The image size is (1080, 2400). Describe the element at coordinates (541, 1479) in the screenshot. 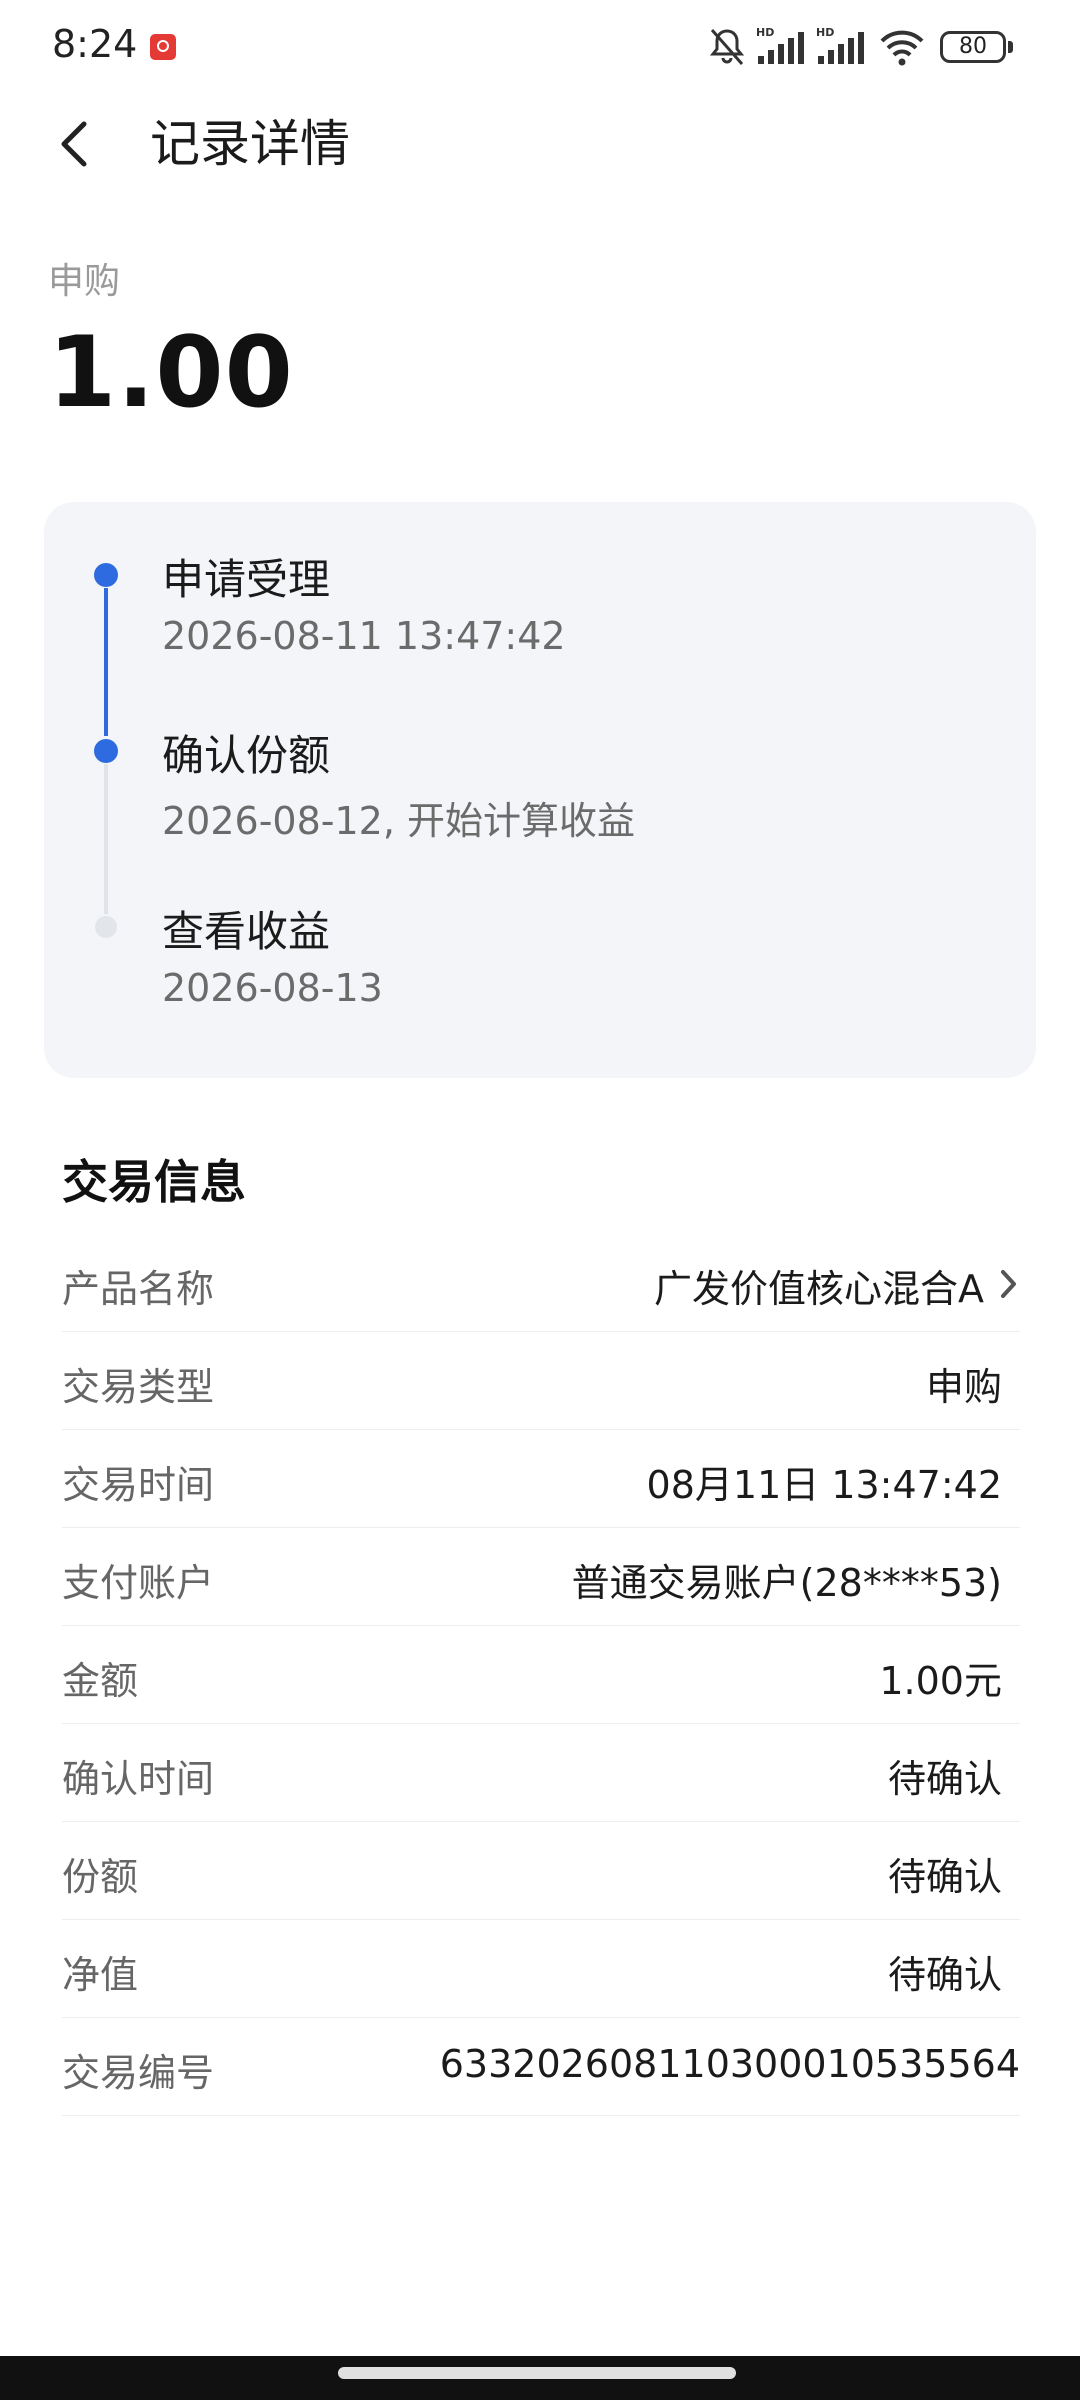

I see `info-row: 交易时间 08月11日 13:47:42` at that location.